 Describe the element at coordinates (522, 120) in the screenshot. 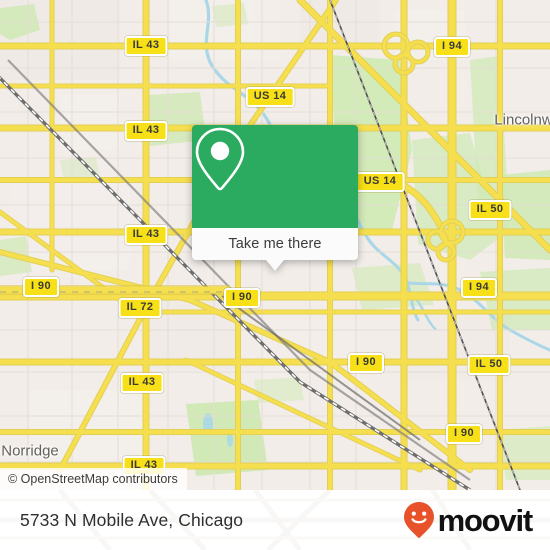

I see `place-label: Lincolnwood` at that location.